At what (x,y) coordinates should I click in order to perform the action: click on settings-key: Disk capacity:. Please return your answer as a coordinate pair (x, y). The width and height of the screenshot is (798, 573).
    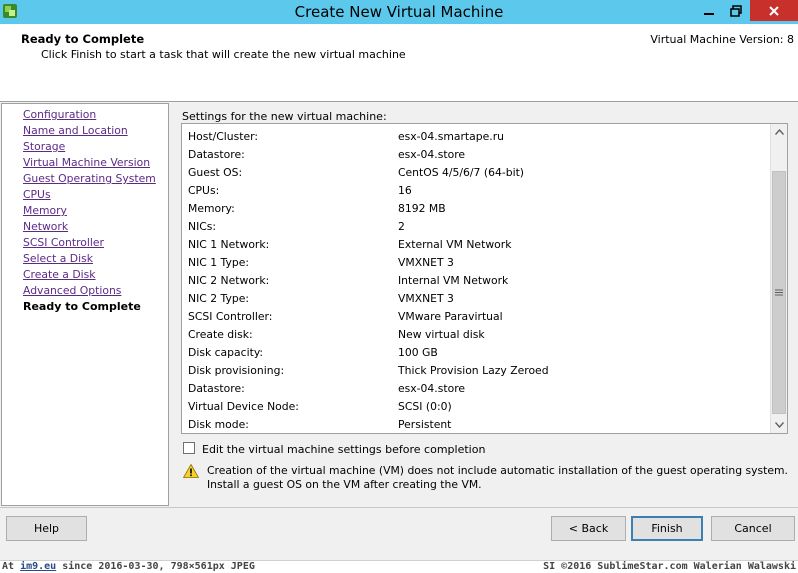
    Looking at the image, I should click on (226, 352).